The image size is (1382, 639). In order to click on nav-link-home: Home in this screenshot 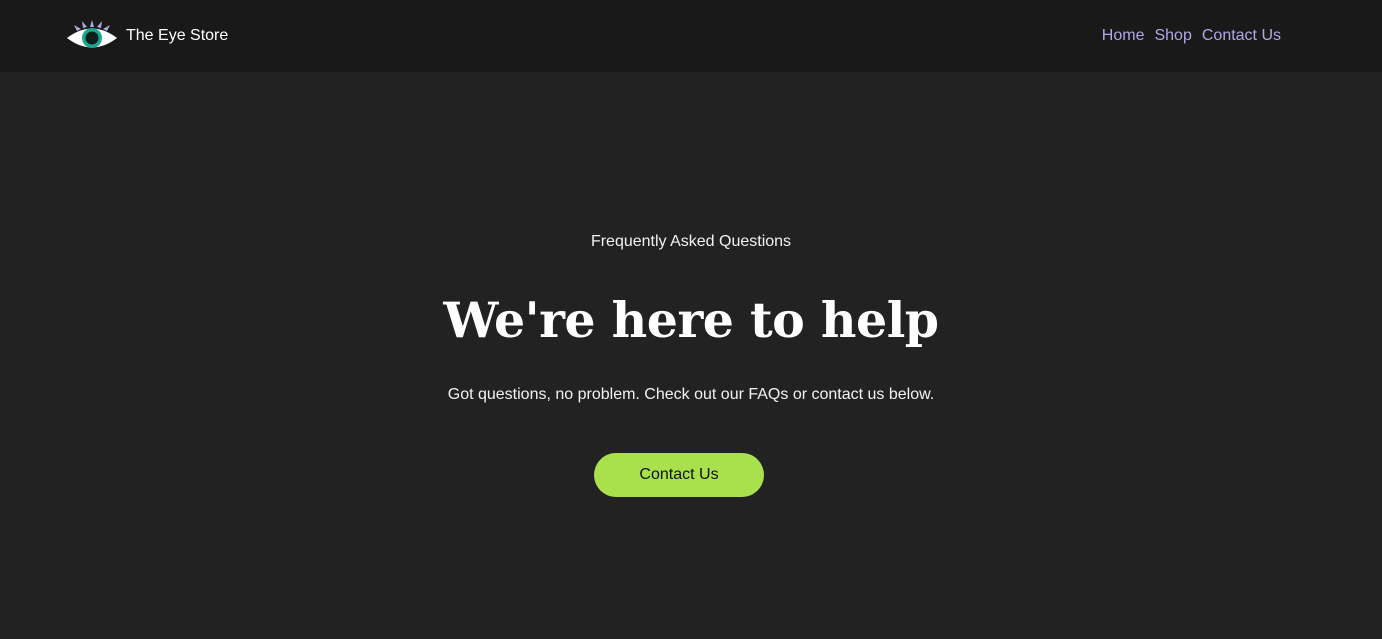, I will do `click(1123, 36)`.